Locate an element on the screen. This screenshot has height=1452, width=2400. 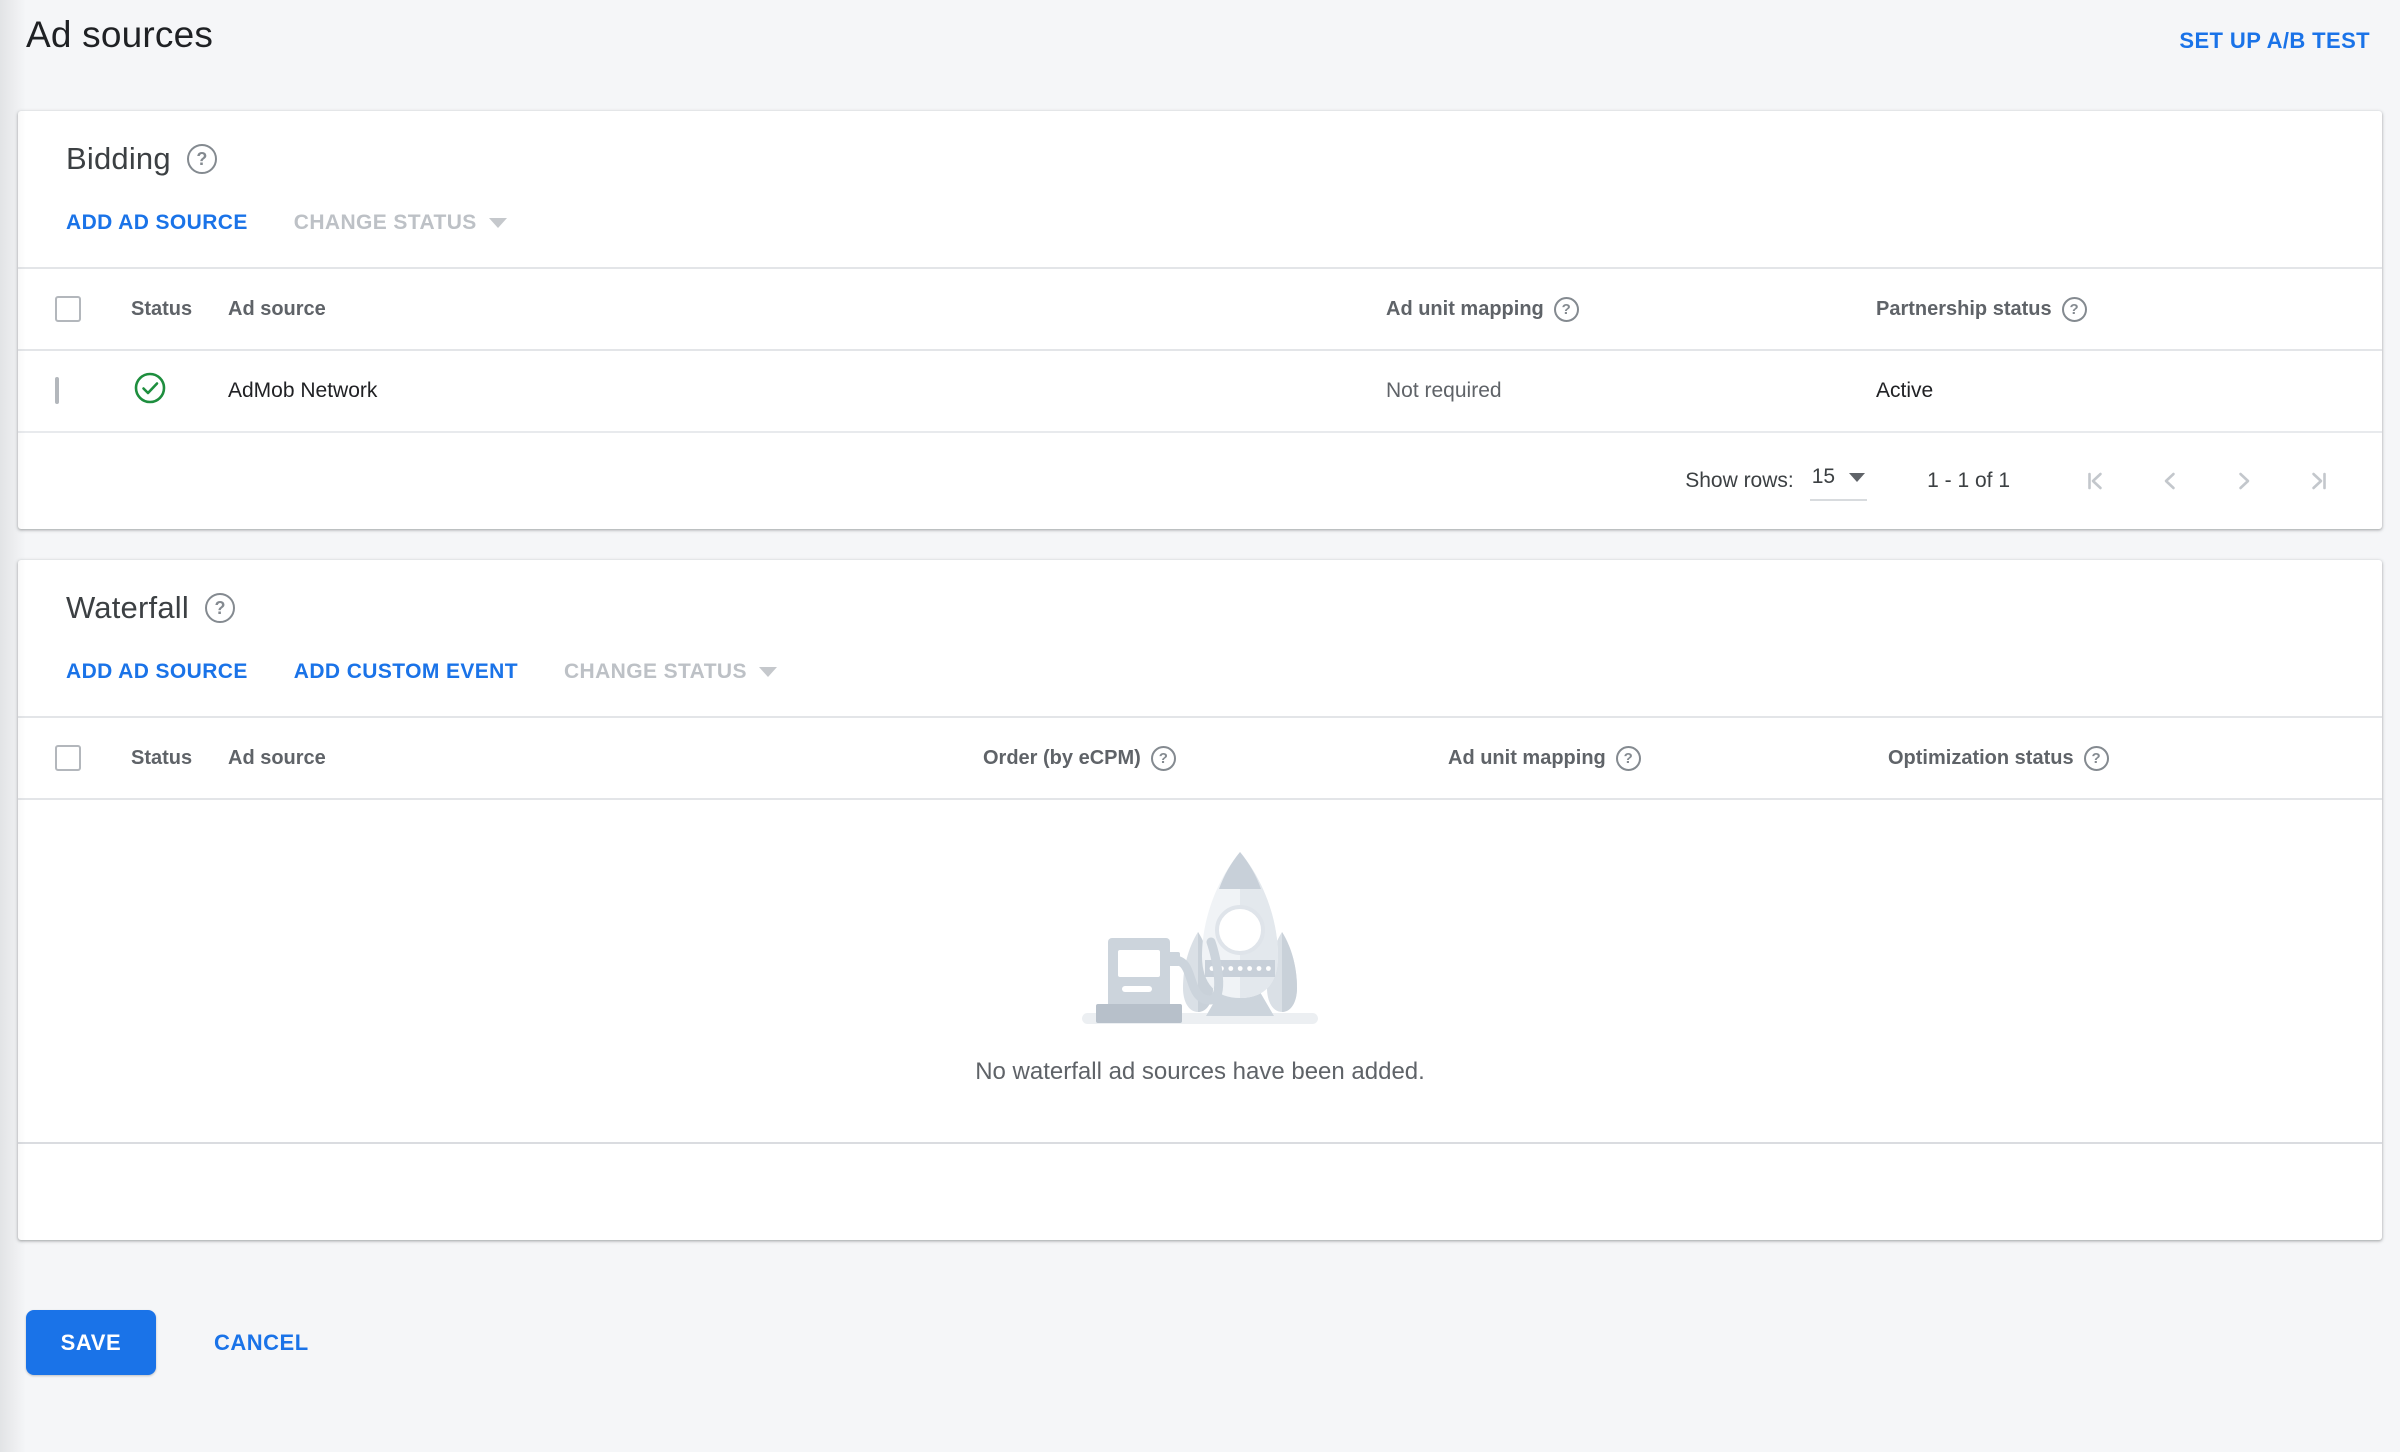
waterfall-change-status-button: CHANGE STATUS is located at coordinates (670, 672).